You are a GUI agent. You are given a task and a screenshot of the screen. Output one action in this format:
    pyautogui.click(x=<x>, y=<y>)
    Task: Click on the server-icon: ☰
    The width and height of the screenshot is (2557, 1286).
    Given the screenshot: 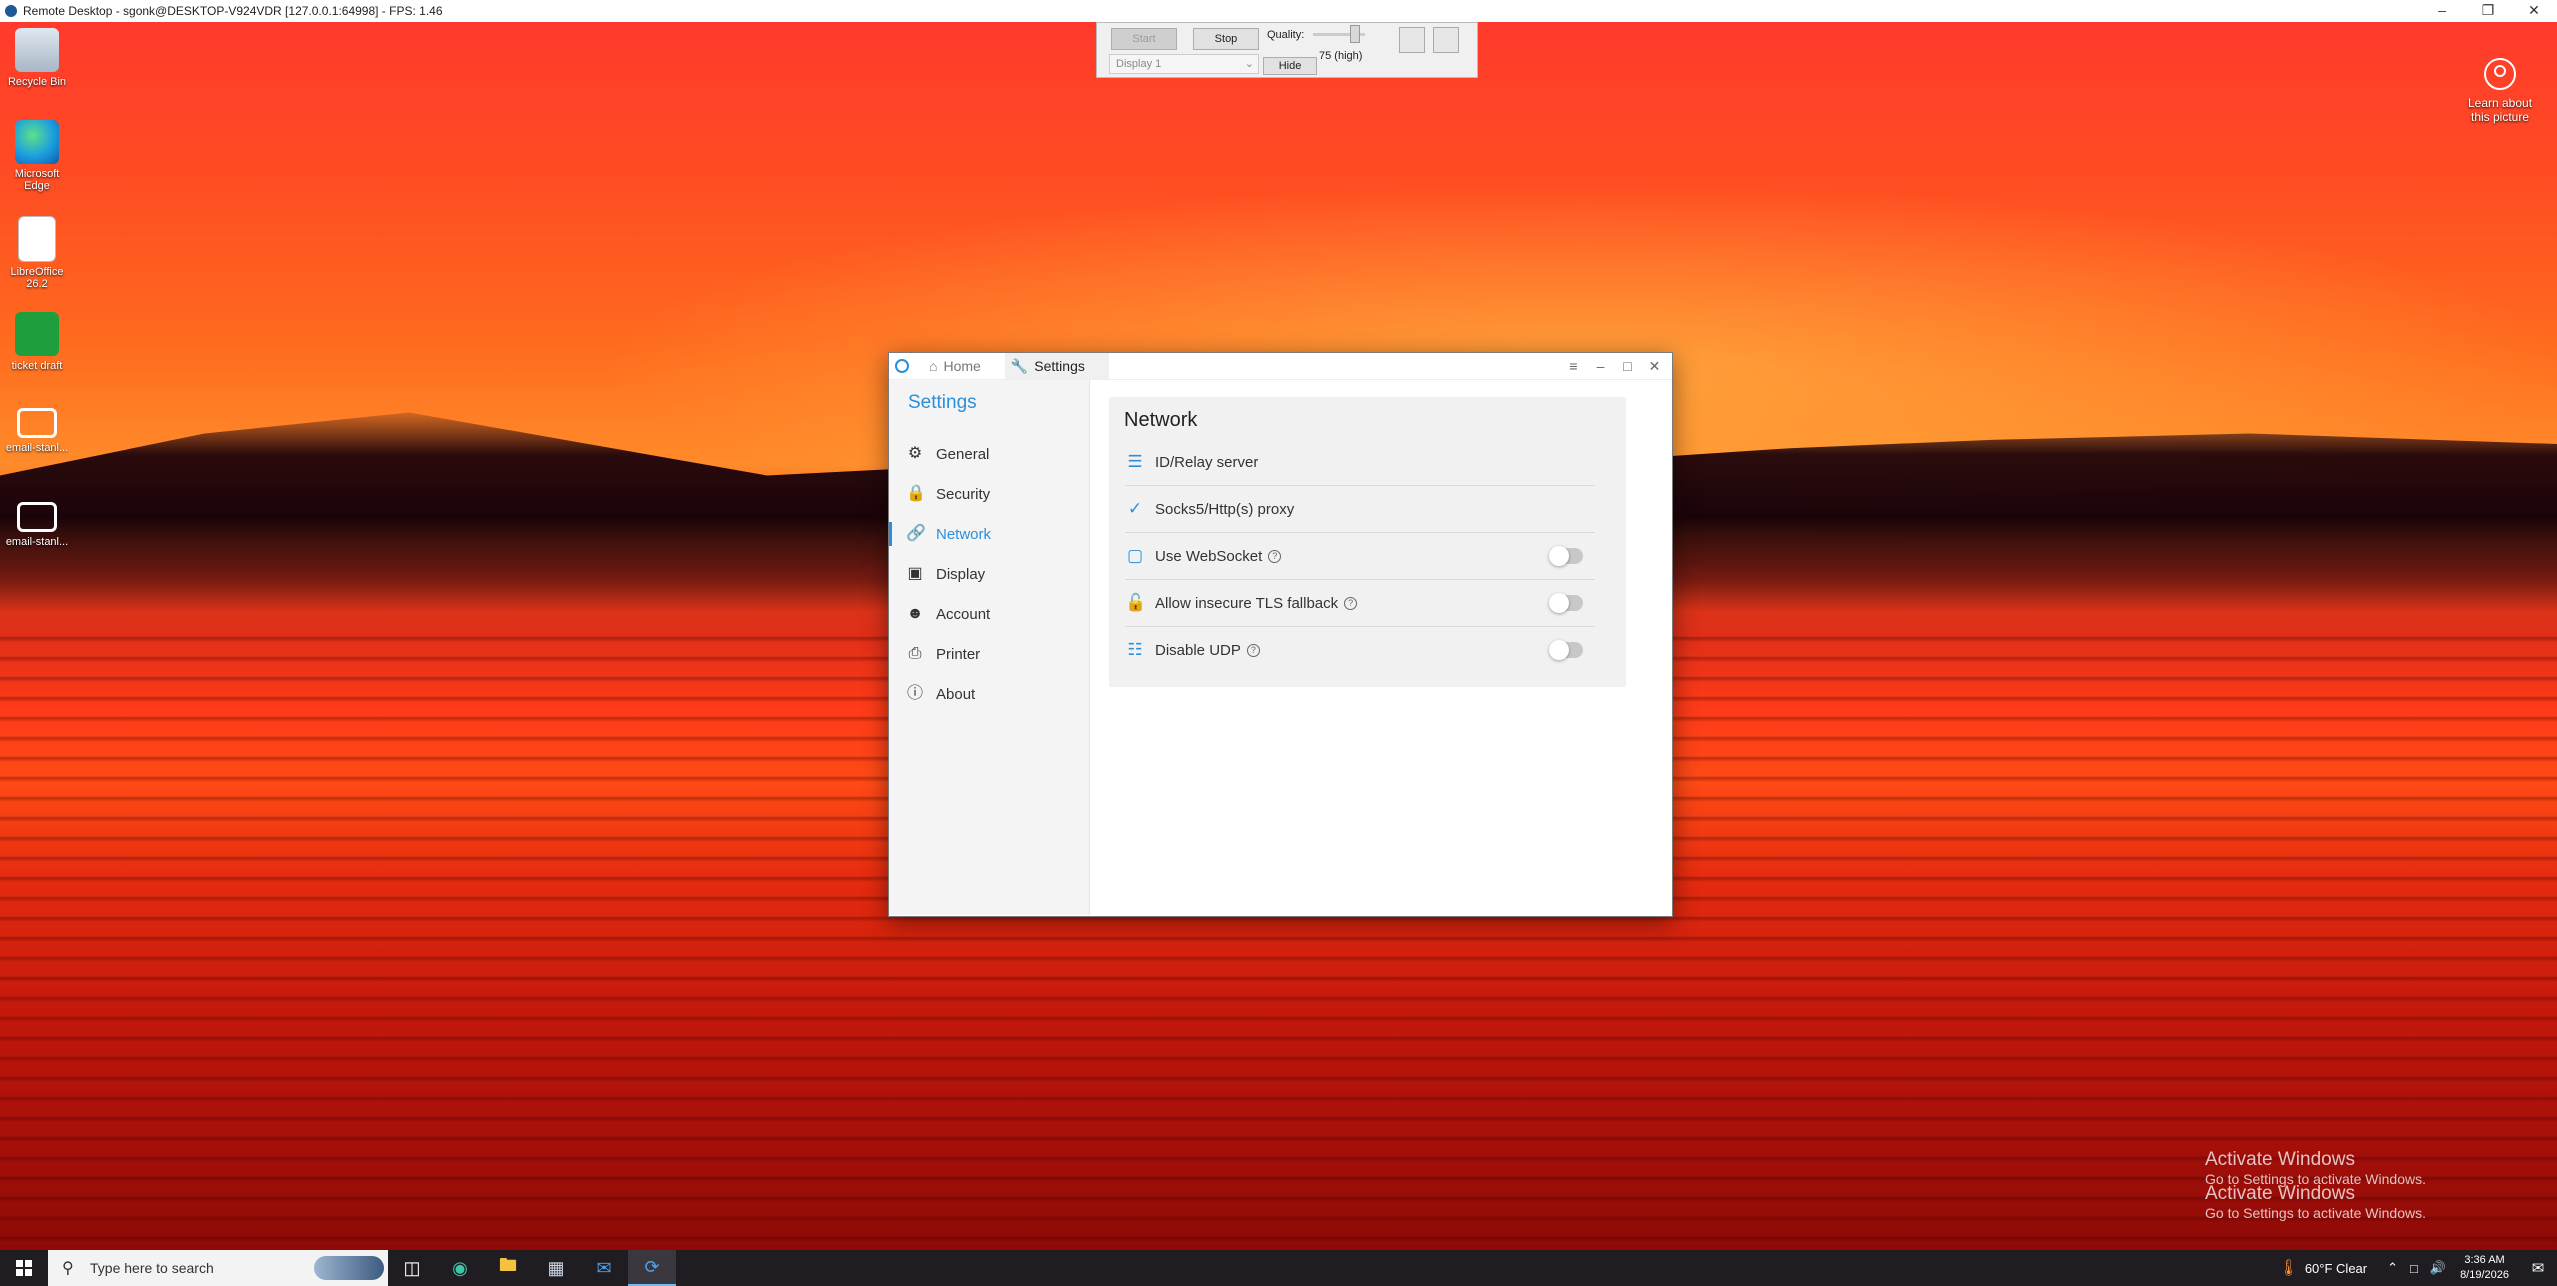 What is the action you would take?
    pyautogui.click(x=1135, y=461)
    